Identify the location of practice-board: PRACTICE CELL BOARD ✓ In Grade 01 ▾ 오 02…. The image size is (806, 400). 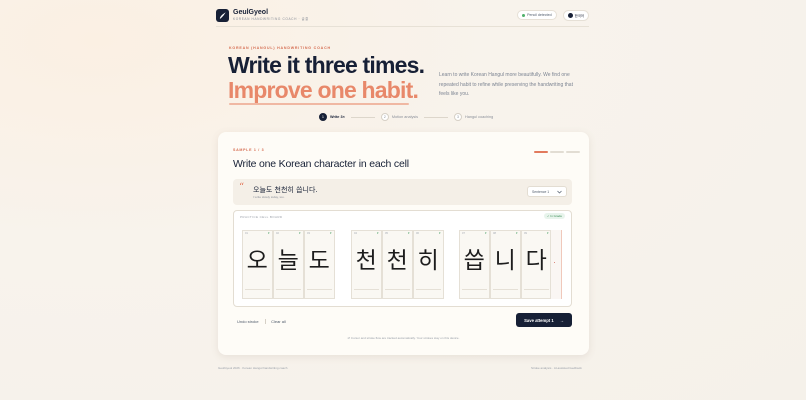
(402, 258).